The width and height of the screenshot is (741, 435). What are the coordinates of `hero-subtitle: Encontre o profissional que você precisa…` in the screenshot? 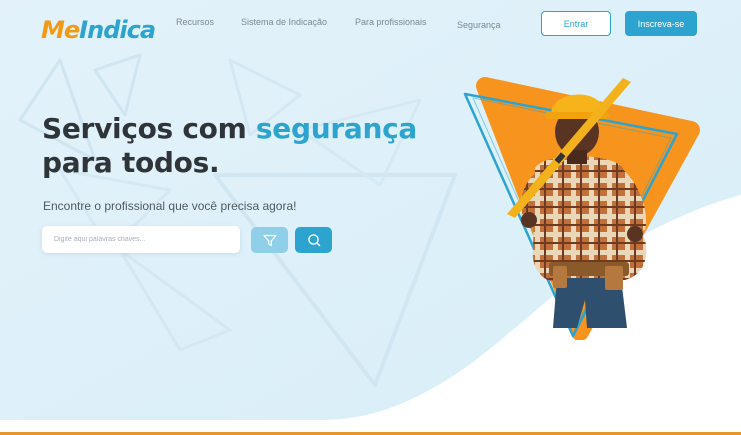 It's located at (170, 206).